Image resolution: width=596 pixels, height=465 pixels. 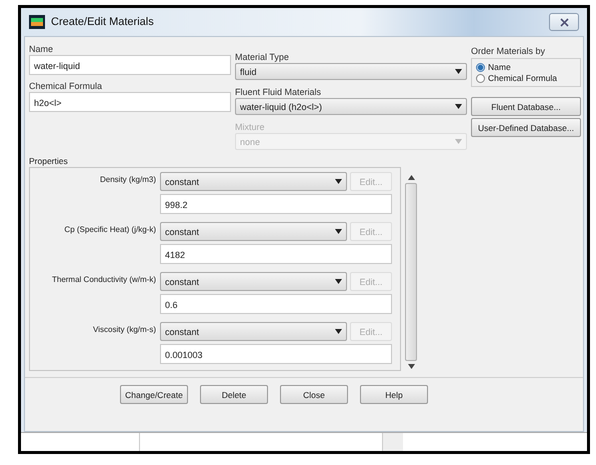 What do you see at coordinates (109, 230) in the screenshot?
I see `property-label: Cp (Specific Heat) (j/kg-k)` at bounding box center [109, 230].